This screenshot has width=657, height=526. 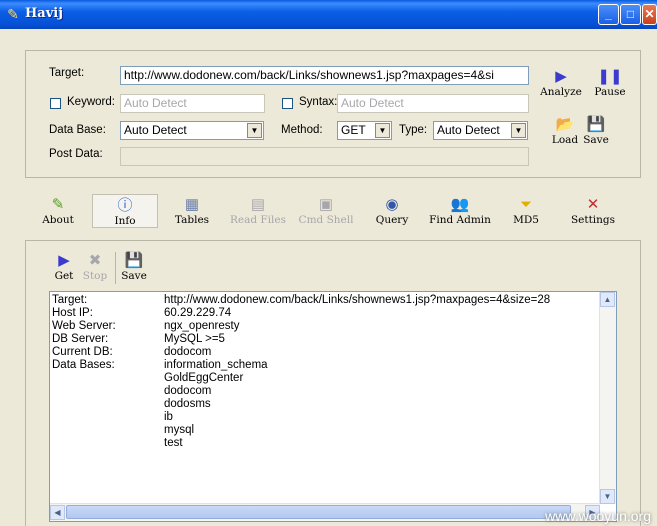 I want to click on save-results-button: 💾 Save, so click(x=134, y=267).